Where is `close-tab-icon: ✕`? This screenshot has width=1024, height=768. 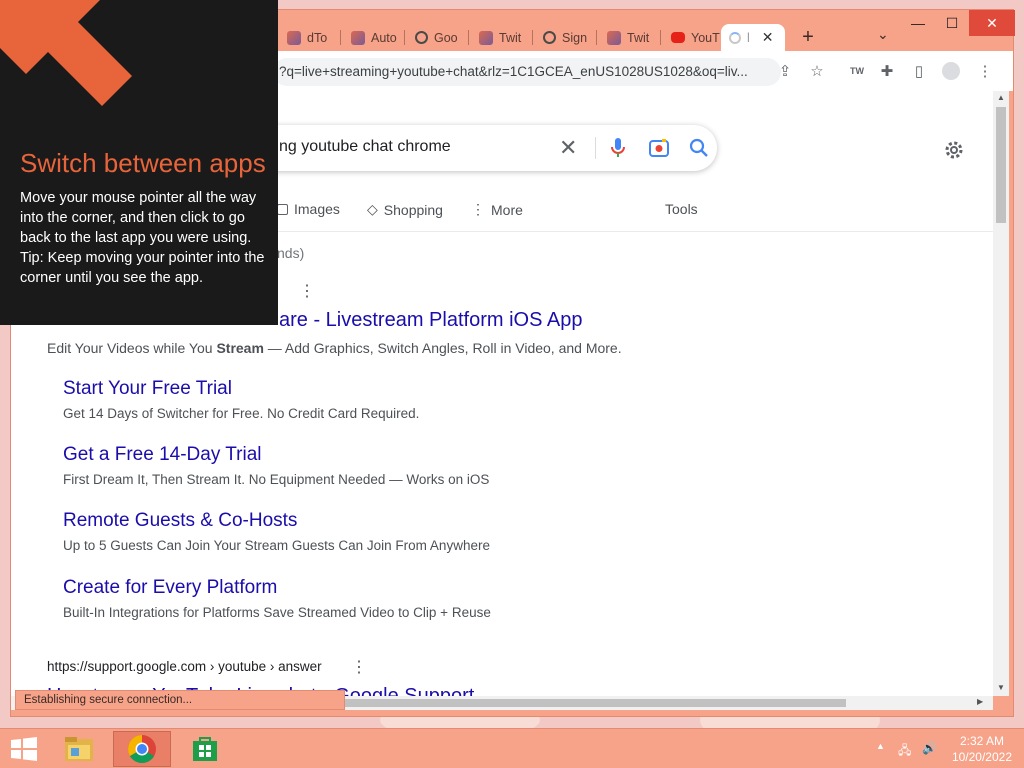
close-tab-icon: ✕ is located at coordinates (768, 37).